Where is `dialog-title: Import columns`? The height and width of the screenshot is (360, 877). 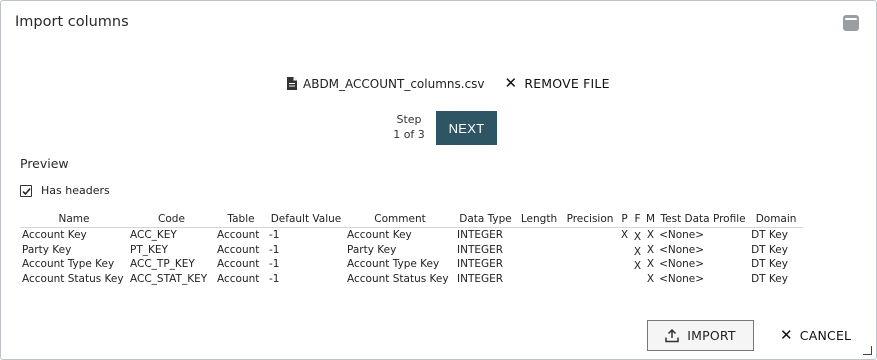 dialog-title: Import columns is located at coordinates (72, 22).